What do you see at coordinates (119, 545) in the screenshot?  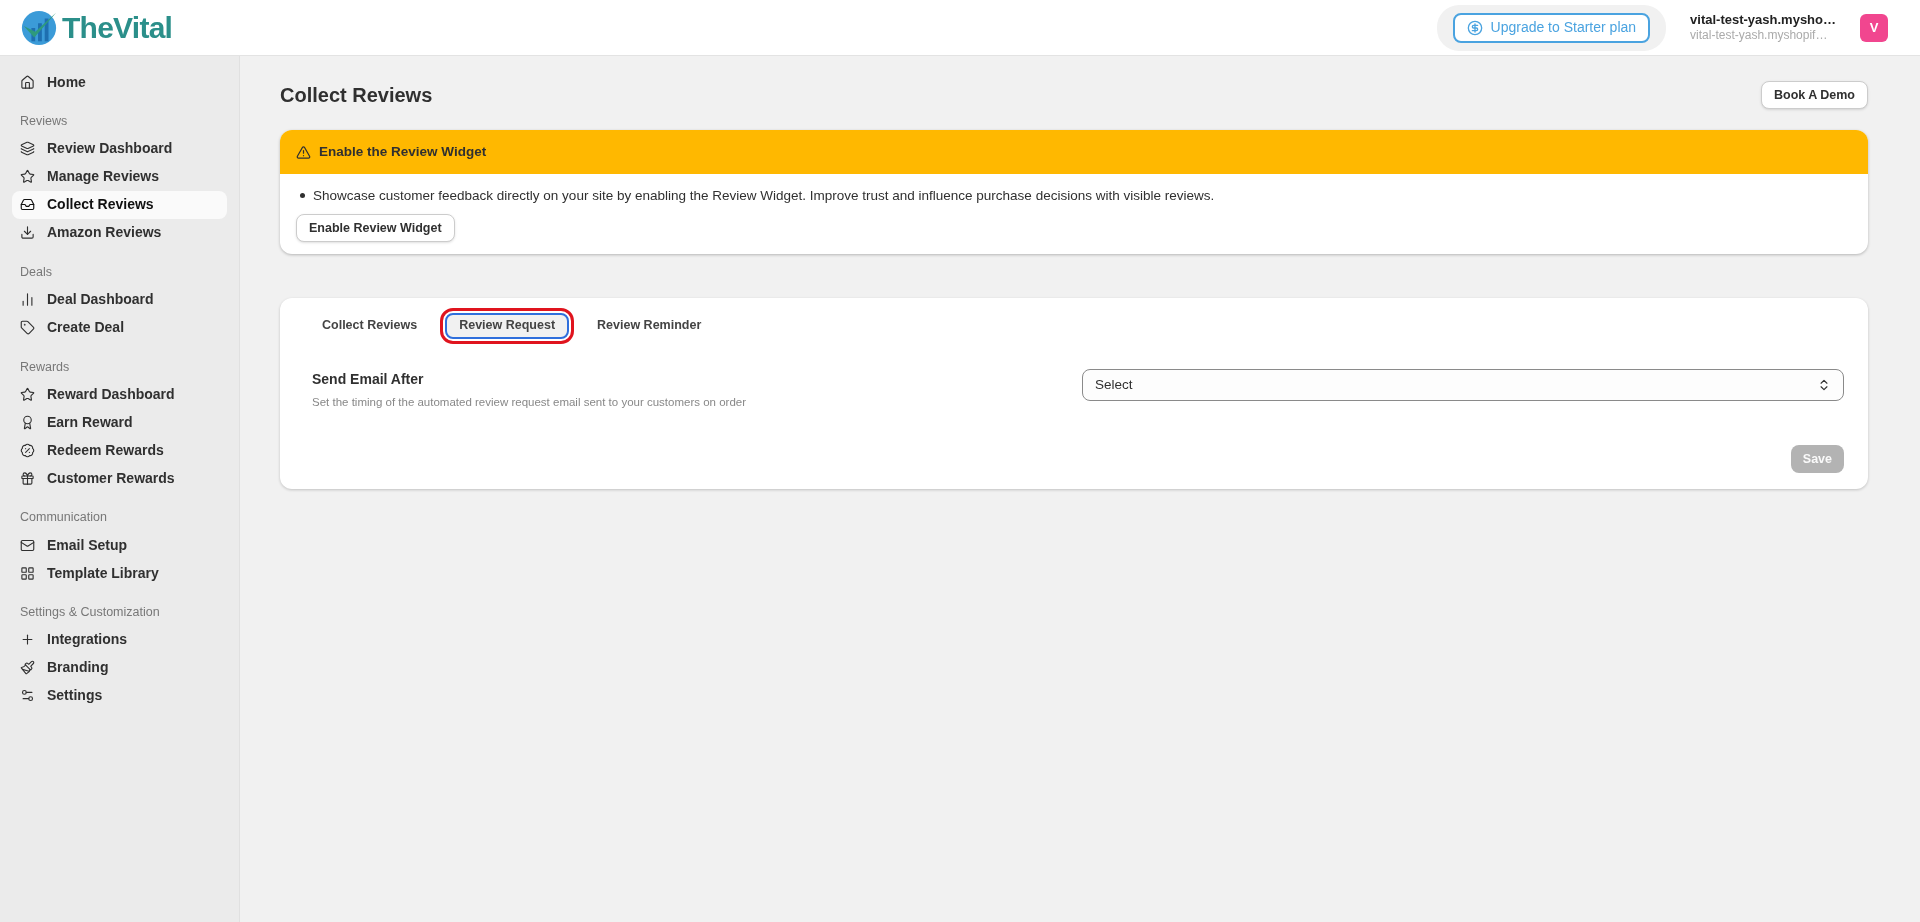 I see `sidebar-item: Email Setup` at bounding box center [119, 545].